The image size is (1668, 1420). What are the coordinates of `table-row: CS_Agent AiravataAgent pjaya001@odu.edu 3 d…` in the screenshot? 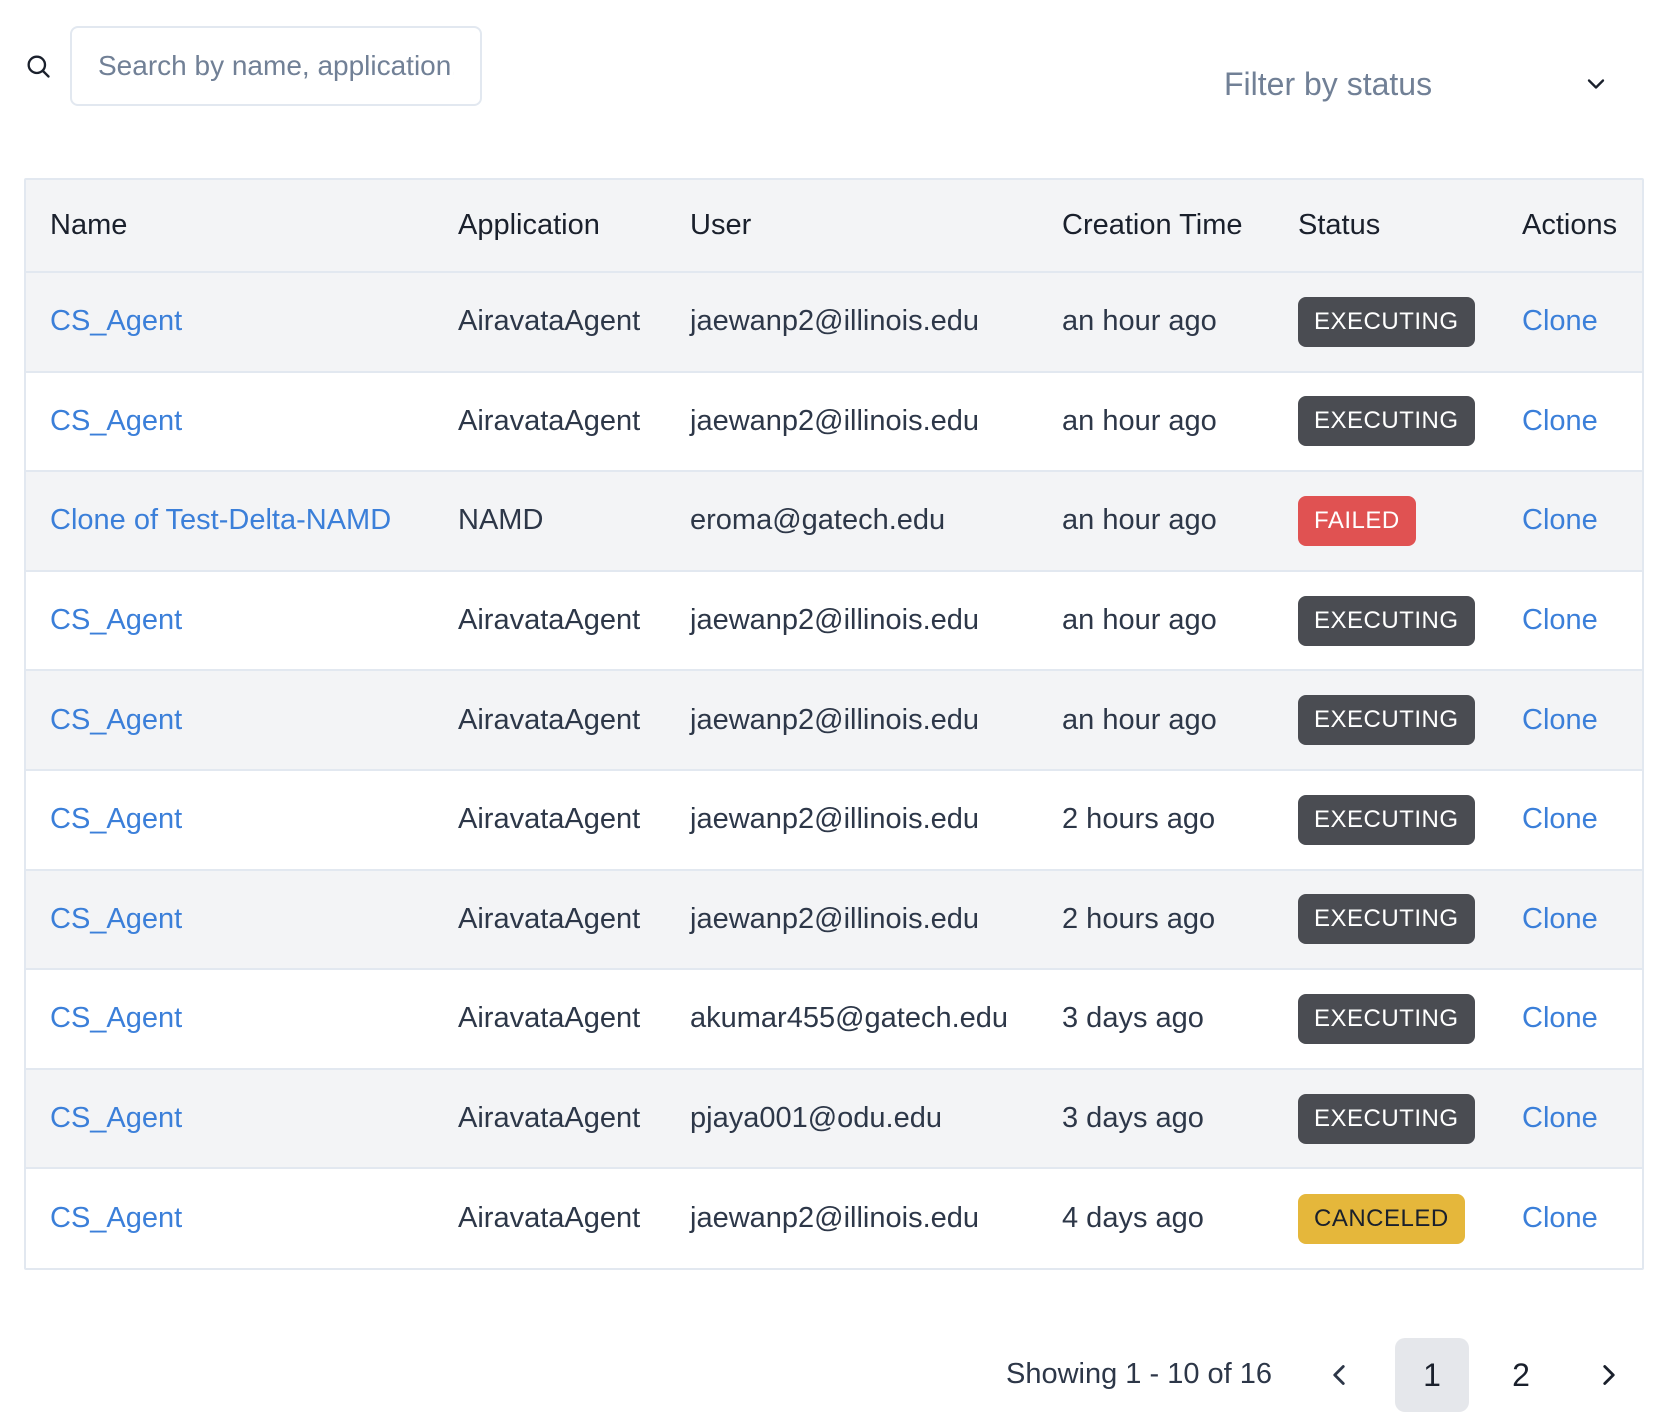 It's located at (834, 1118).